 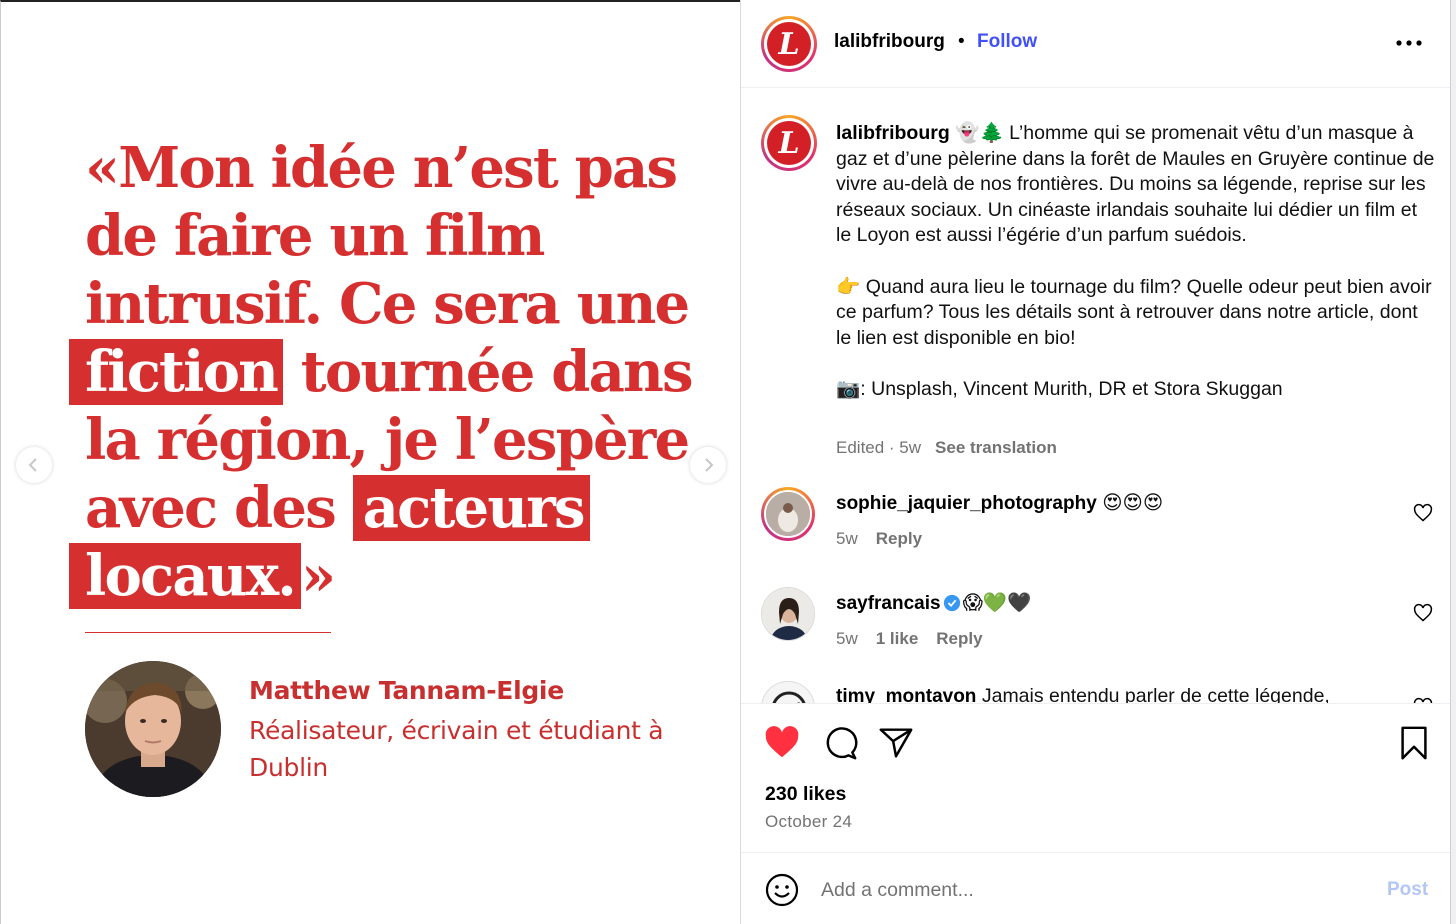 I want to click on comment-input, so click(x=1091, y=890).